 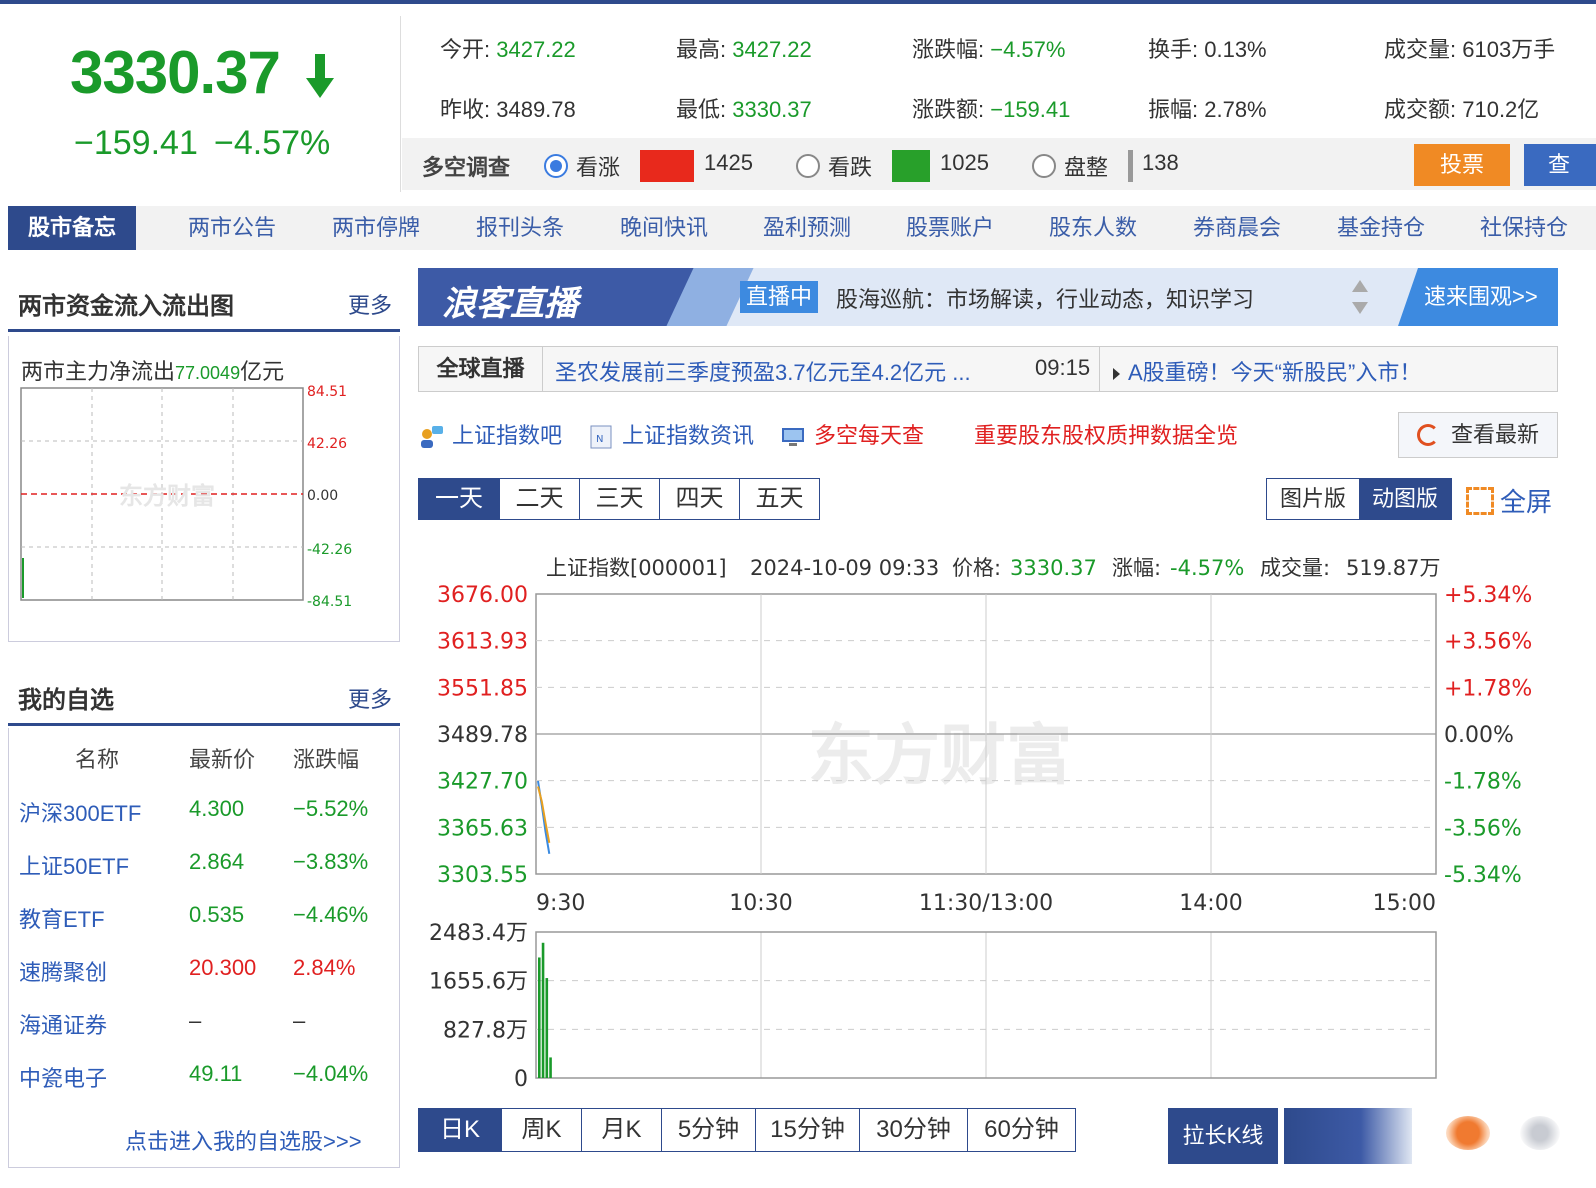 I want to click on watchlist-row: 海通证券 – –, so click(x=205, y=1020).